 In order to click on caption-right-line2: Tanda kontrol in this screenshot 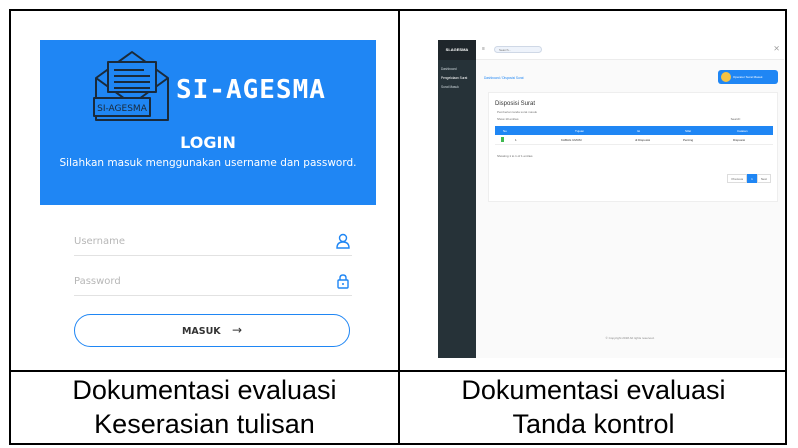, I will do `click(593, 424)`.